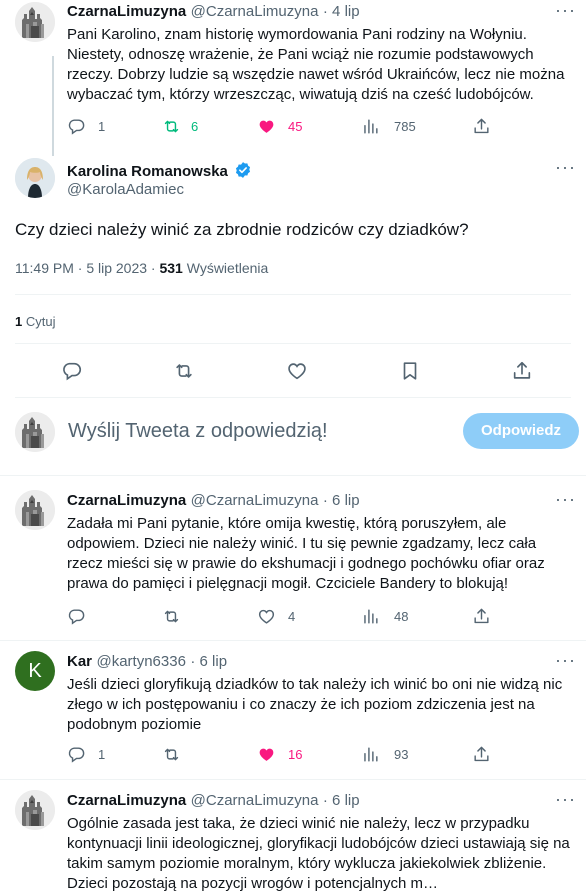 This screenshot has height=891, width=586. I want to click on quotes-link: 1 Cytuj, so click(35, 321).